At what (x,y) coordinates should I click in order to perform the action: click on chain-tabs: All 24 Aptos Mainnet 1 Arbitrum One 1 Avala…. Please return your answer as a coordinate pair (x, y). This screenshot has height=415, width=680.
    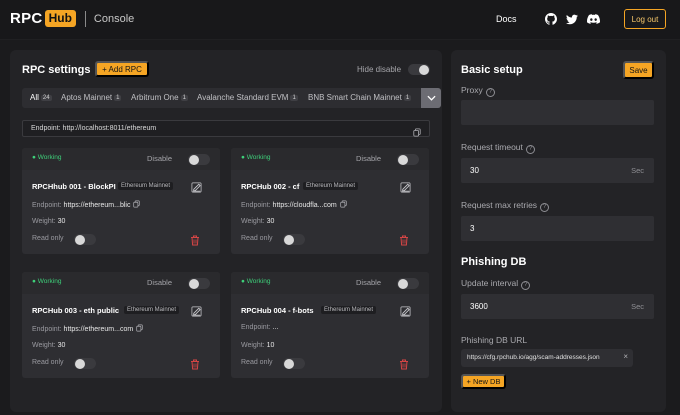
    Looking at the image, I should click on (231, 98).